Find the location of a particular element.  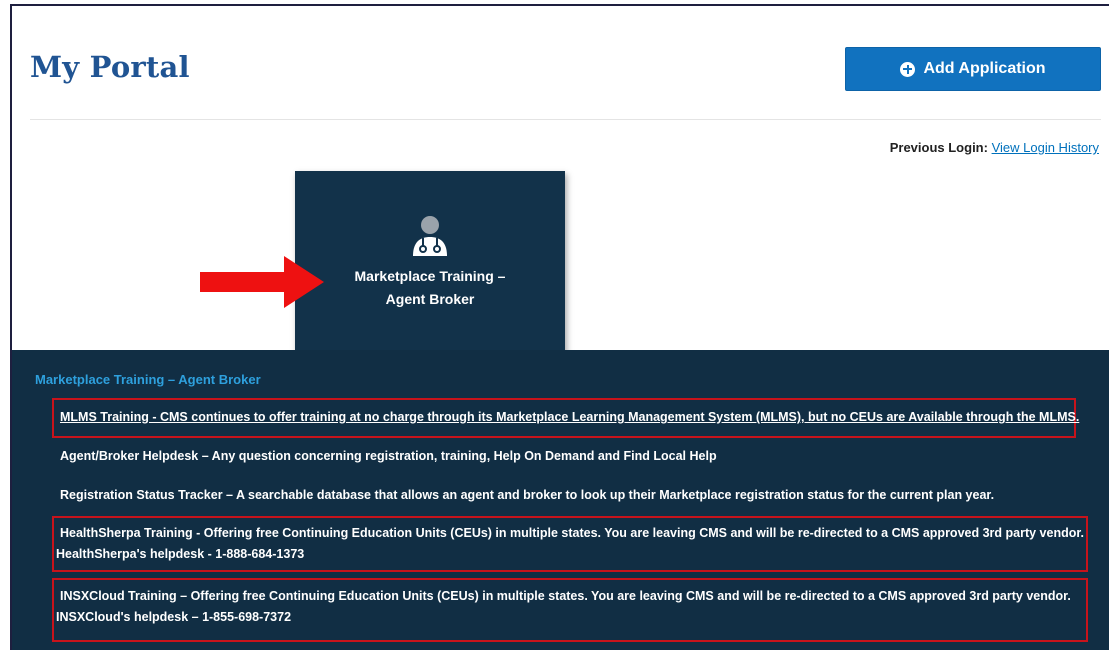

view-login-history-link: View Login History is located at coordinates (1045, 147).